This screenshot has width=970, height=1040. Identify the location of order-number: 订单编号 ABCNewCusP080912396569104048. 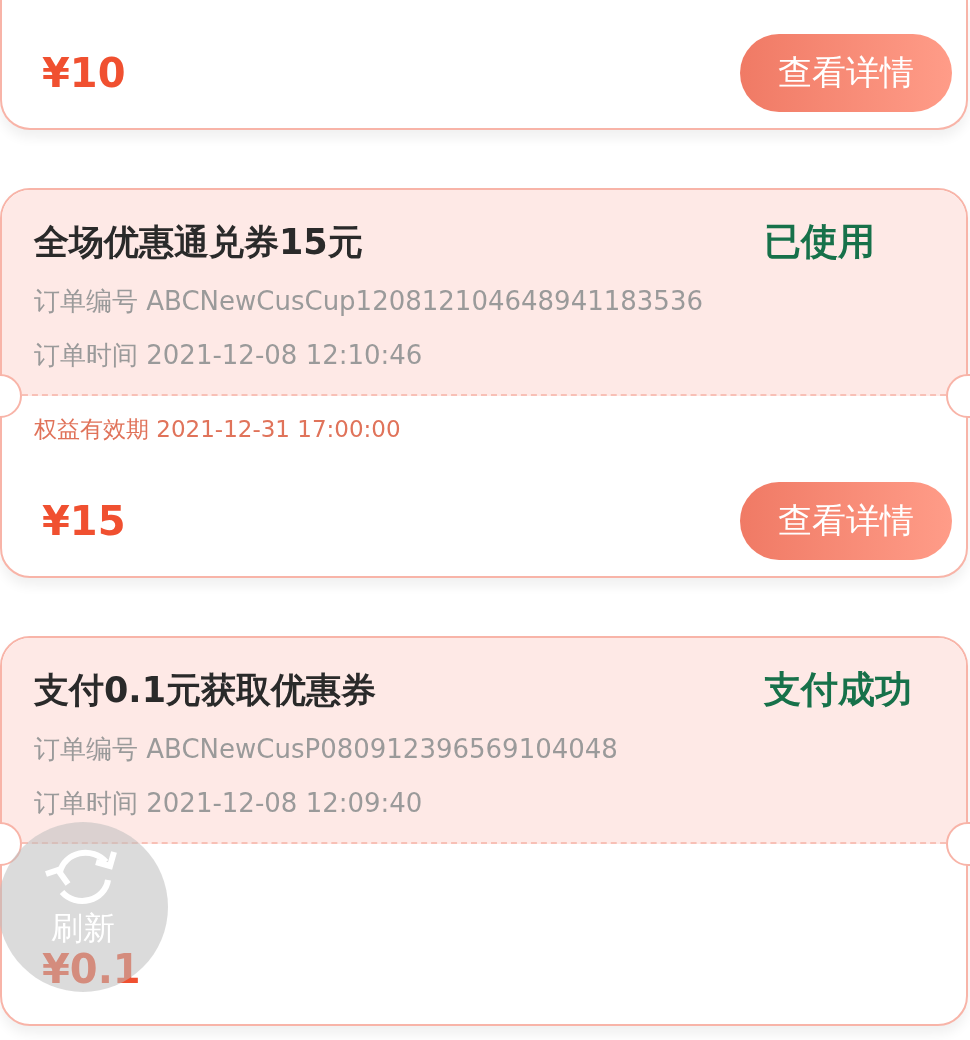
(326, 749).